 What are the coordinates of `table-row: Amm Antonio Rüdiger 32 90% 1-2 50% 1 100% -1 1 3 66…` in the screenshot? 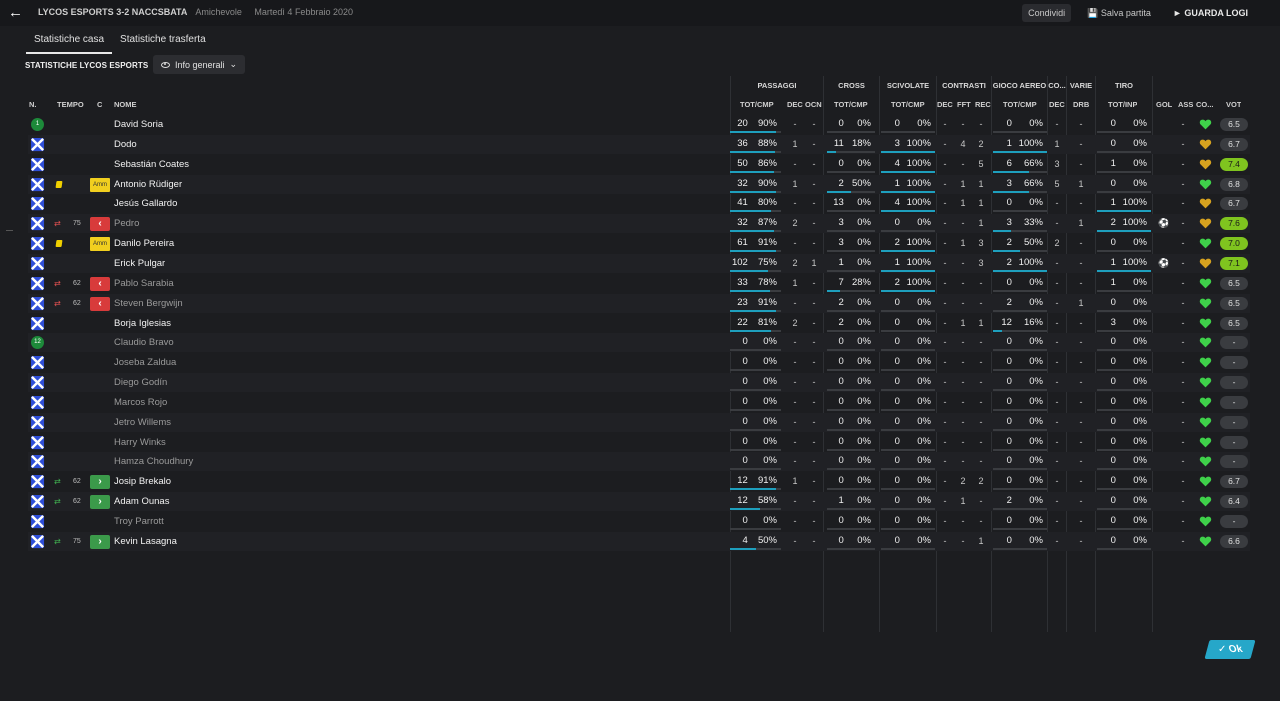 It's located at (639, 184).